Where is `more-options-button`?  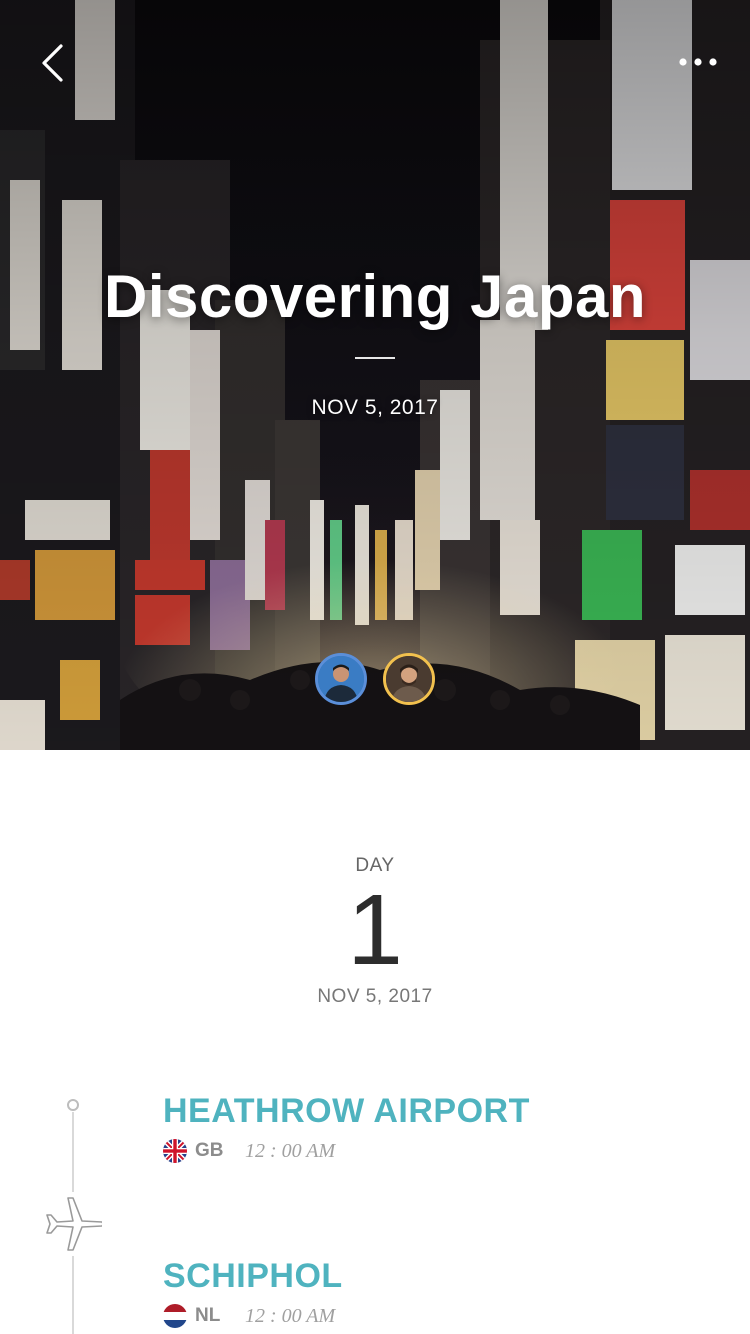
more-options-button is located at coordinates (698, 62).